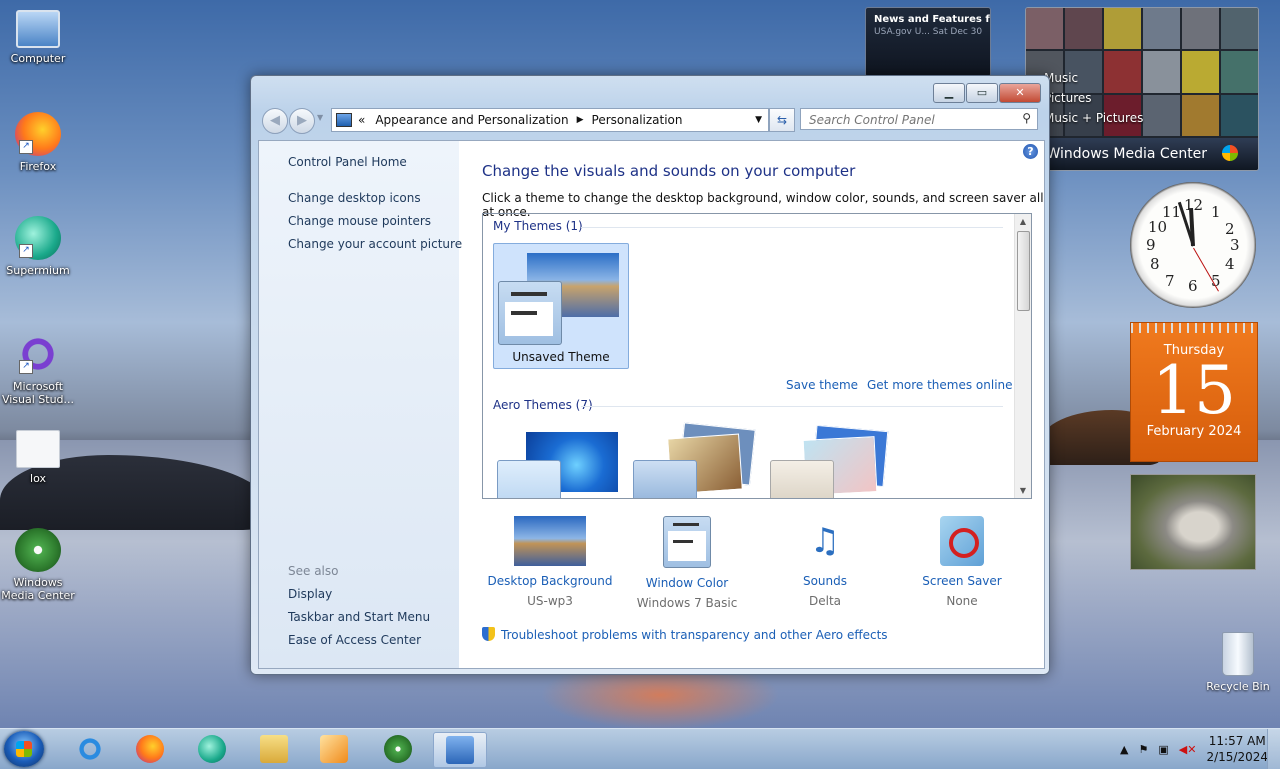 This screenshot has width=1280, height=769. Describe the element at coordinates (275, 121) in the screenshot. I see `back-button: ◀` at that location.